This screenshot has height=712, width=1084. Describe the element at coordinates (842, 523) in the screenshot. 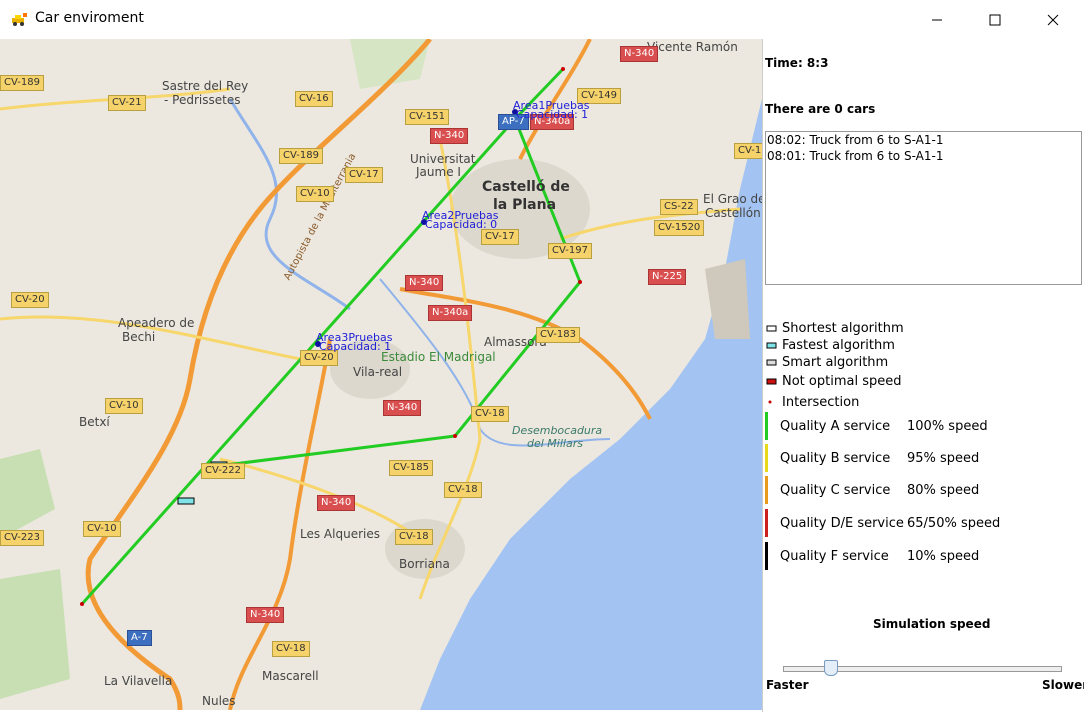

I see `quality-name: Quality D/E service` at that location.